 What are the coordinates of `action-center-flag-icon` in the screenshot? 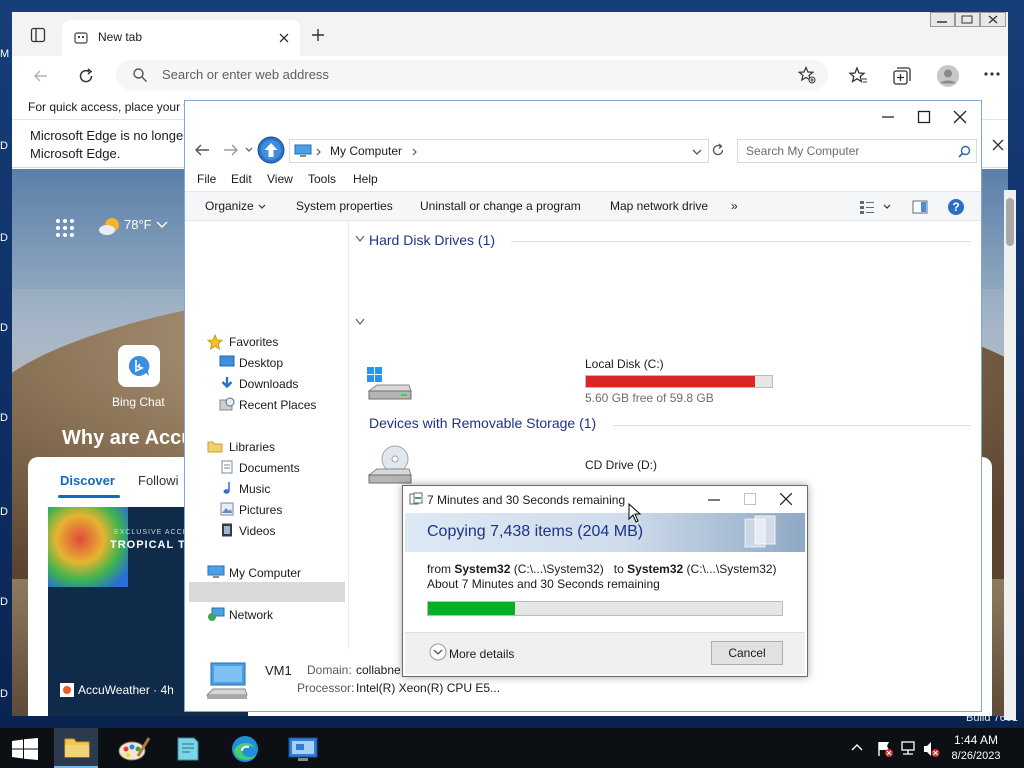 It's located at (885, 749).